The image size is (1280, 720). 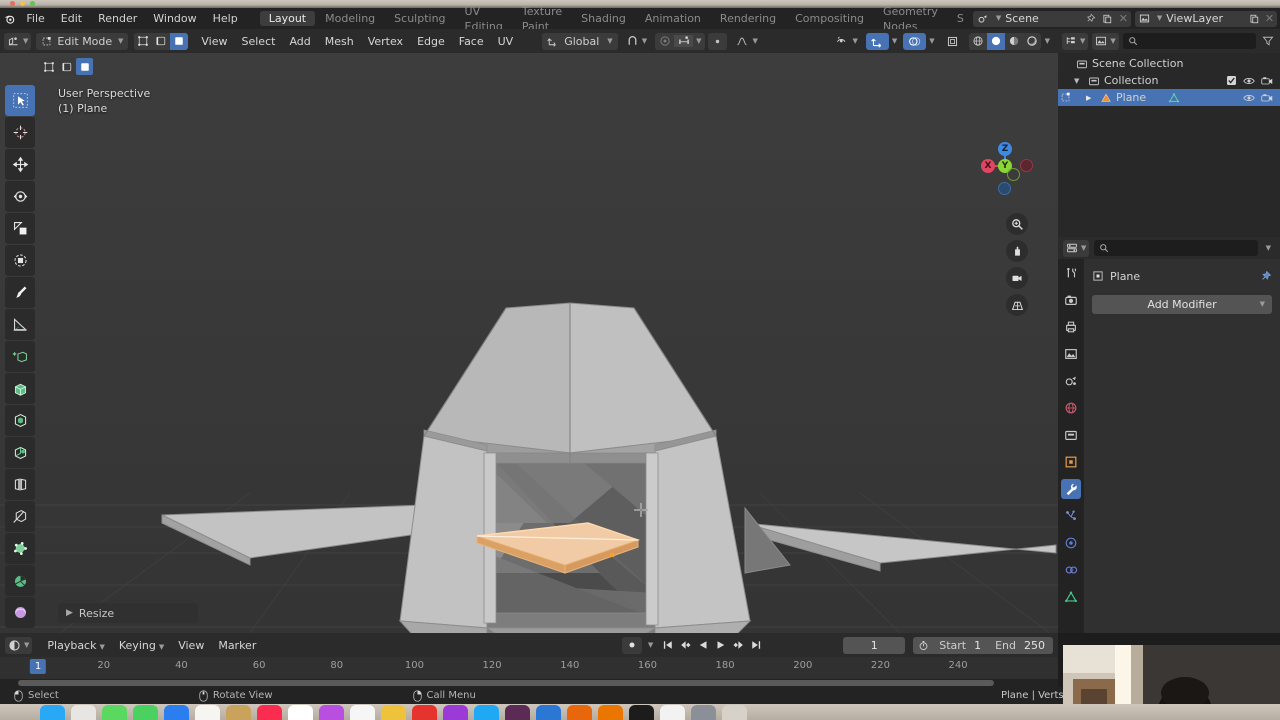 I want to click on new-viewlayer-copy-icon, so click(x=1253, y=18).